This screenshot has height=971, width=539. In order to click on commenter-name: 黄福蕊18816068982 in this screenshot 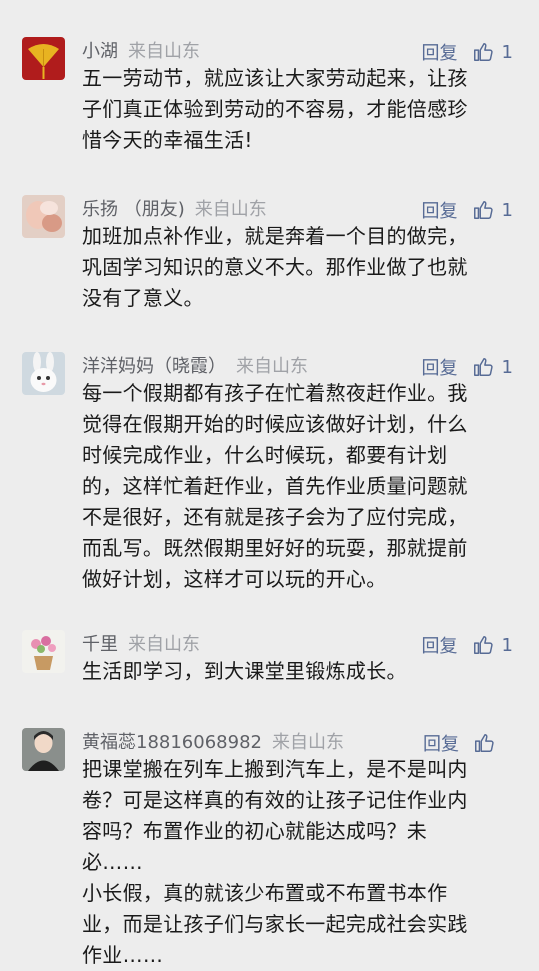, I will do `click(172, 742)`.